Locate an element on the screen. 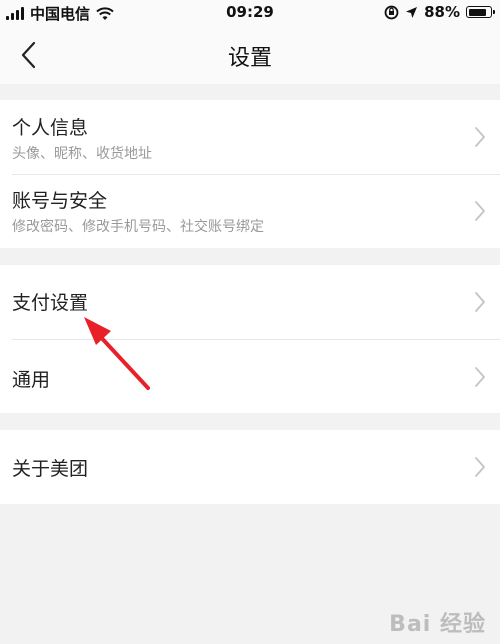 Image resolution: width=500 pixels, height=644 pixels. row-personal-info: 个人信息 头像、昵称、收货地址 is located at coordinates (250, 137).